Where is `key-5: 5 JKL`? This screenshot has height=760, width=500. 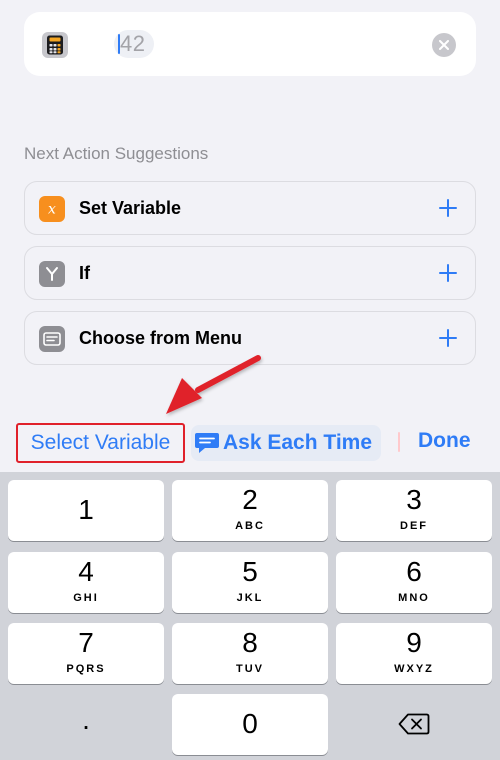
key-5: 5 JKL is located at coordinates (250, 582).